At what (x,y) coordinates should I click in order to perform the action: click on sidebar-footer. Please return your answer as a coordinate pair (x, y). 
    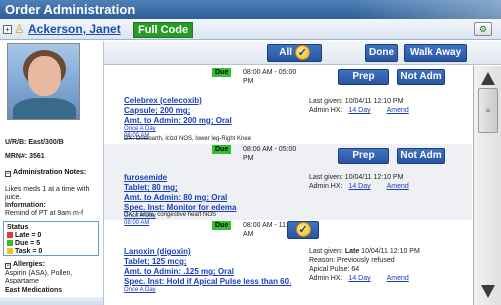
    Looking at the image, I should click on (51, 301).